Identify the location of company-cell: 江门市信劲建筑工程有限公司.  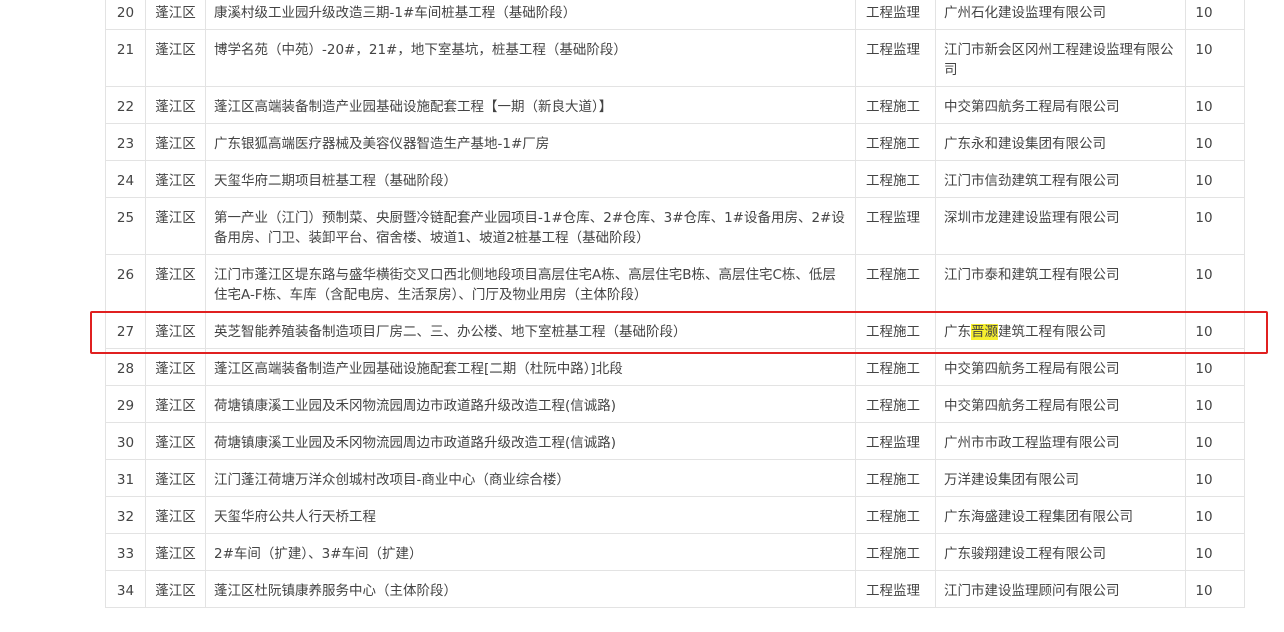
(1060, 179).